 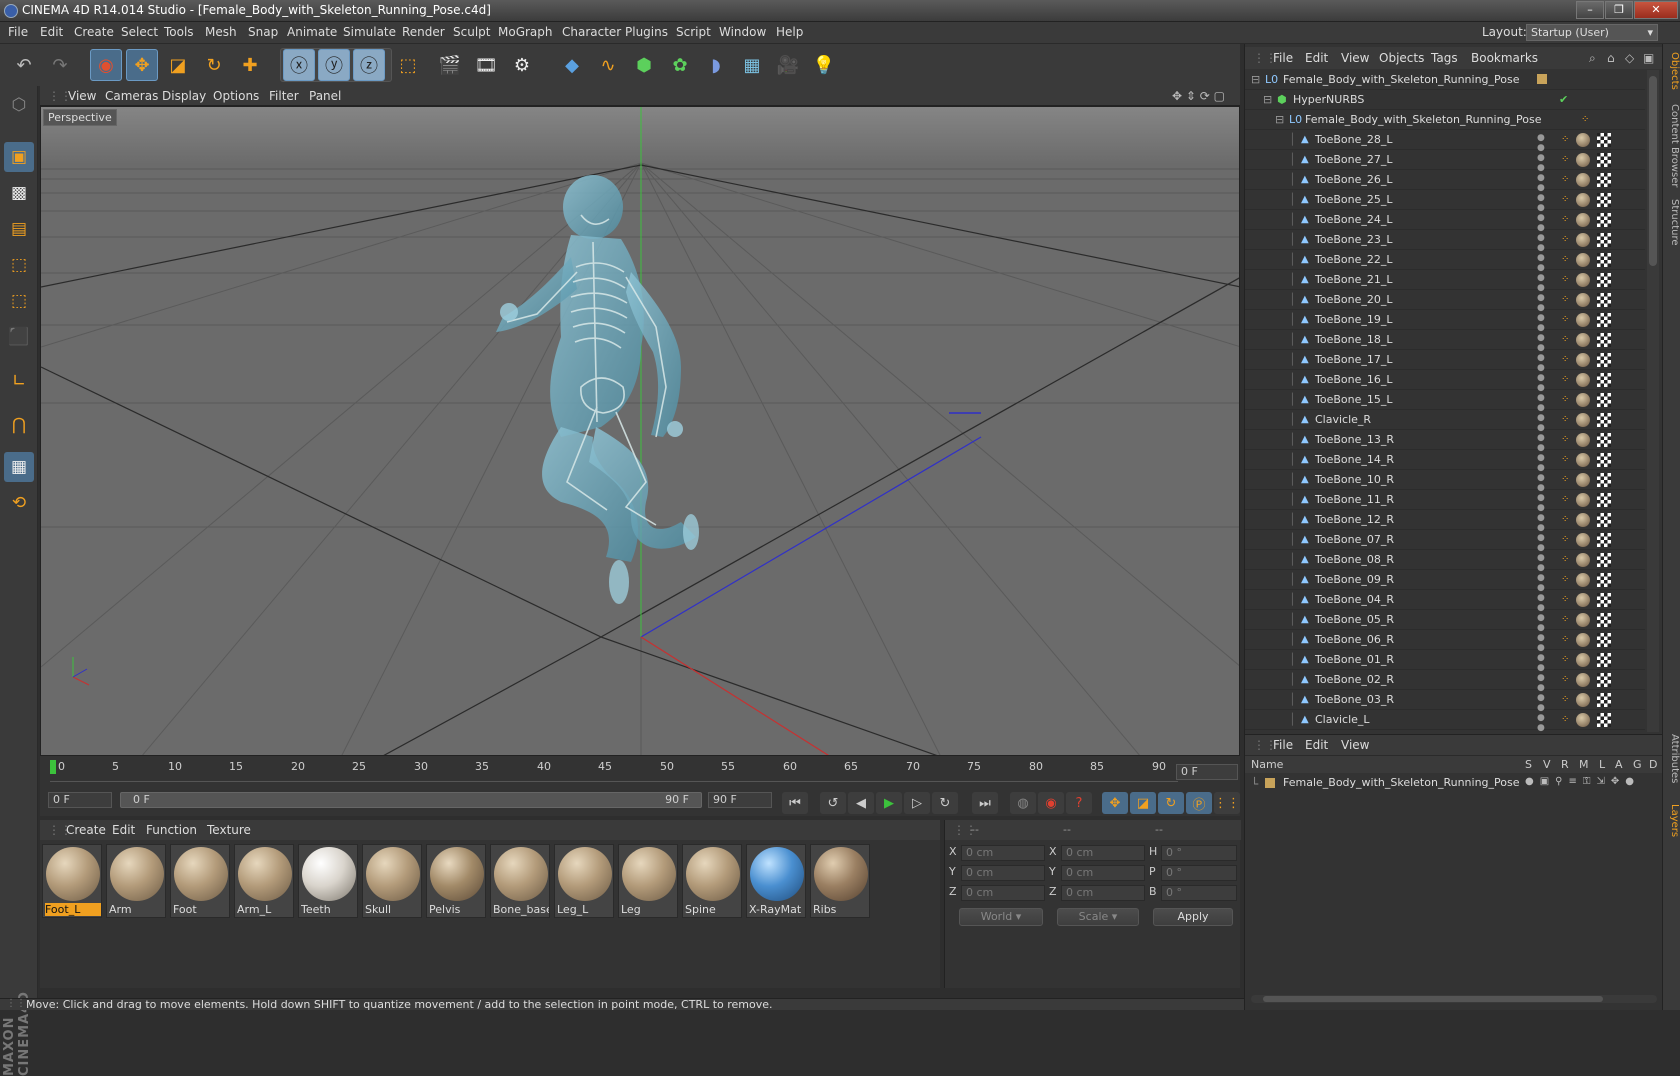 What do you see at coordinates (1445, 141) in the screenshot?
I see `object-row-bone: │ ▲ ToeBone_28_L ● ● ⁘` at bounding box center [1445, 141].